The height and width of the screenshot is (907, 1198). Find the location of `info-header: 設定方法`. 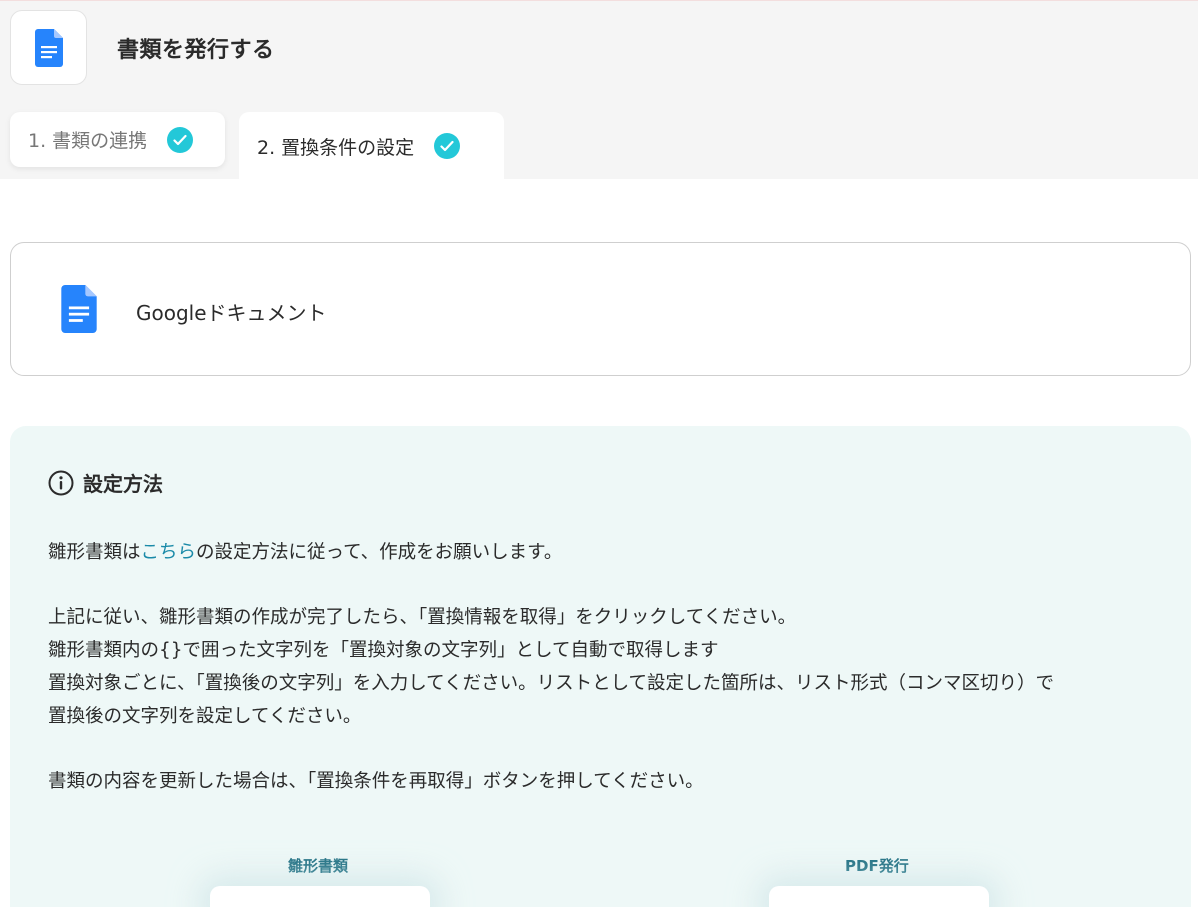

info-header: 設定方法 is located at coordinates (105, 482).